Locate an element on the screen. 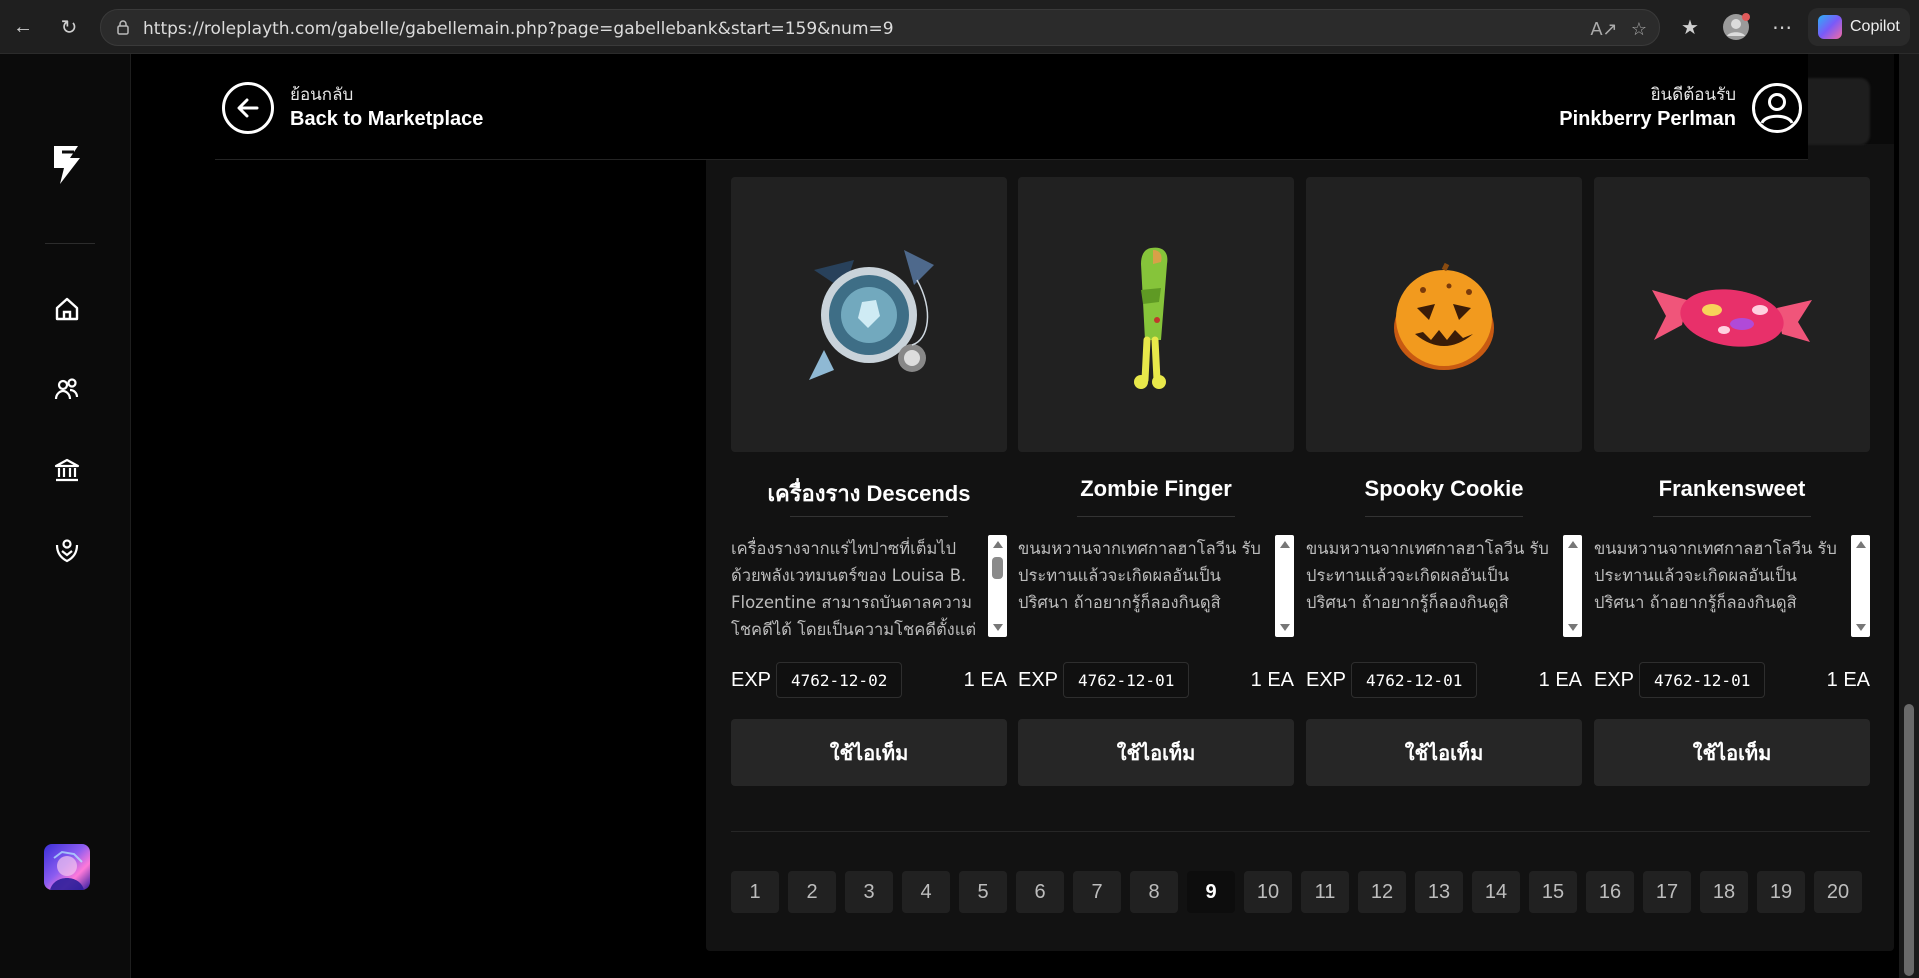 The width and height of the screenshot is (1919, 978). refresh-icon: ↻ is located at coordinates (69, 27).